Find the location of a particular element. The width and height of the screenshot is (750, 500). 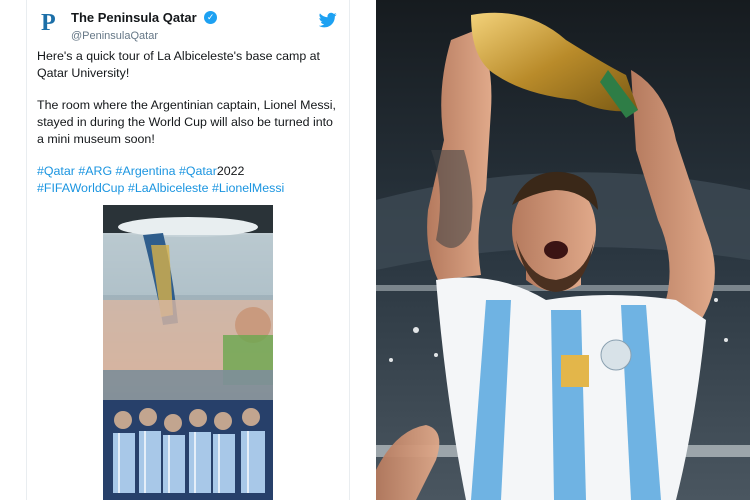

hashtag-link: #Argentina is located at coordinates (146, 171).